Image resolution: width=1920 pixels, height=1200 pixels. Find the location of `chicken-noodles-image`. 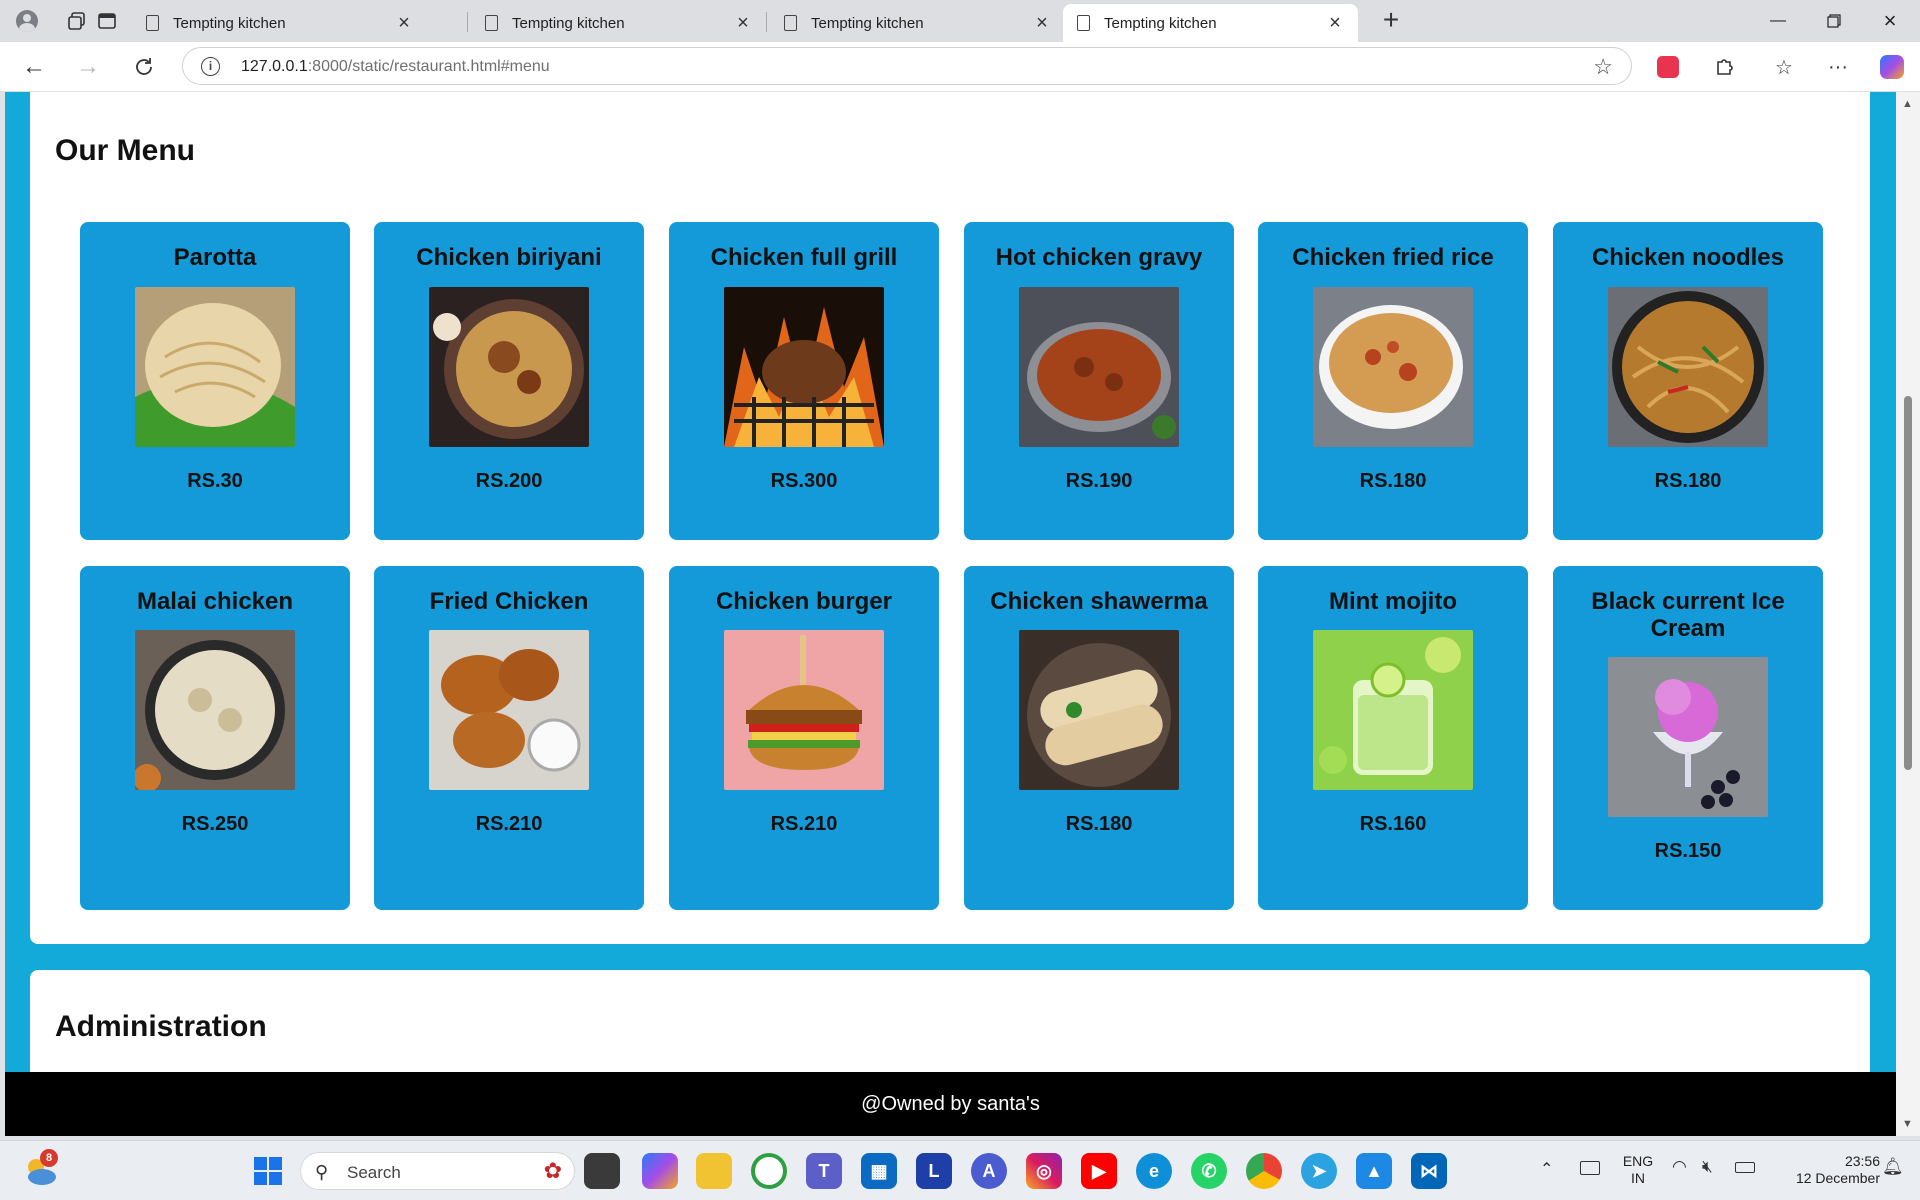

chicken-noodles-image is located at coordinates (1688, 367).